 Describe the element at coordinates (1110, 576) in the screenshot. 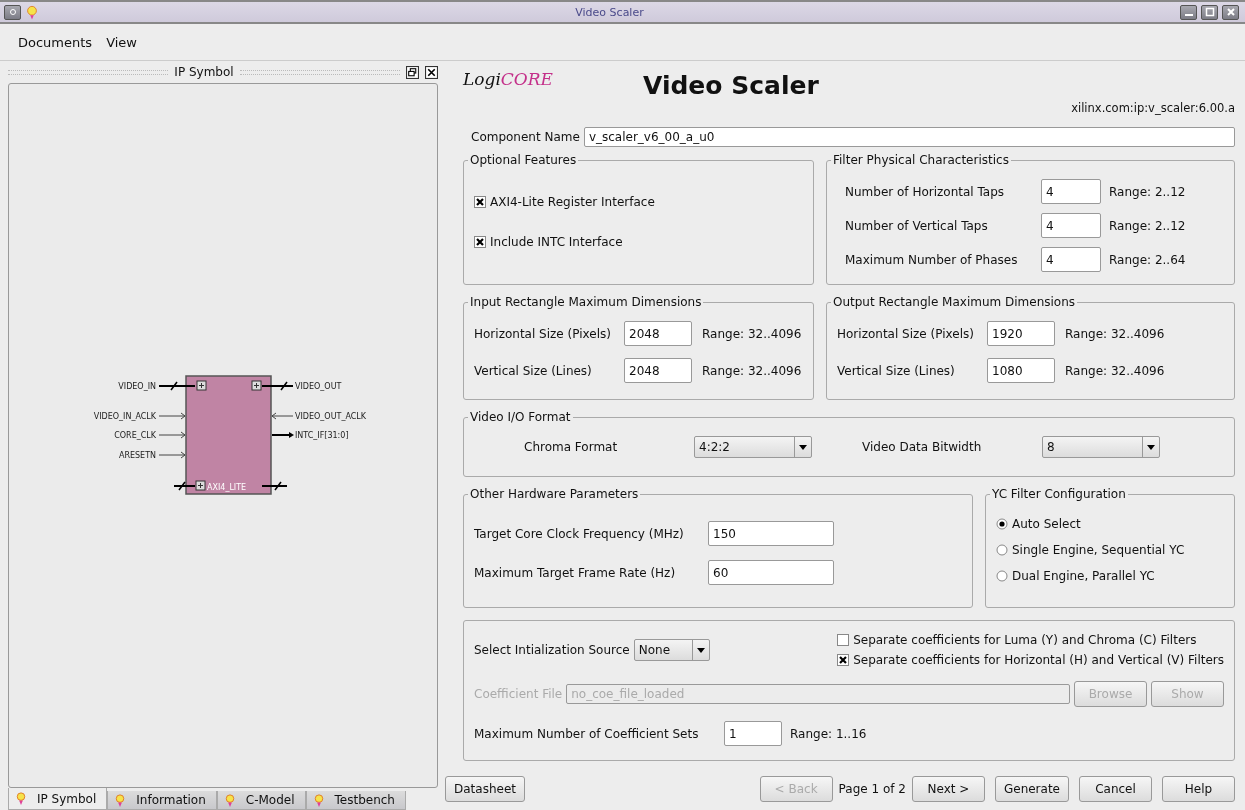

I see `radio-button: Dual Engine, Parallel YC` at that location.